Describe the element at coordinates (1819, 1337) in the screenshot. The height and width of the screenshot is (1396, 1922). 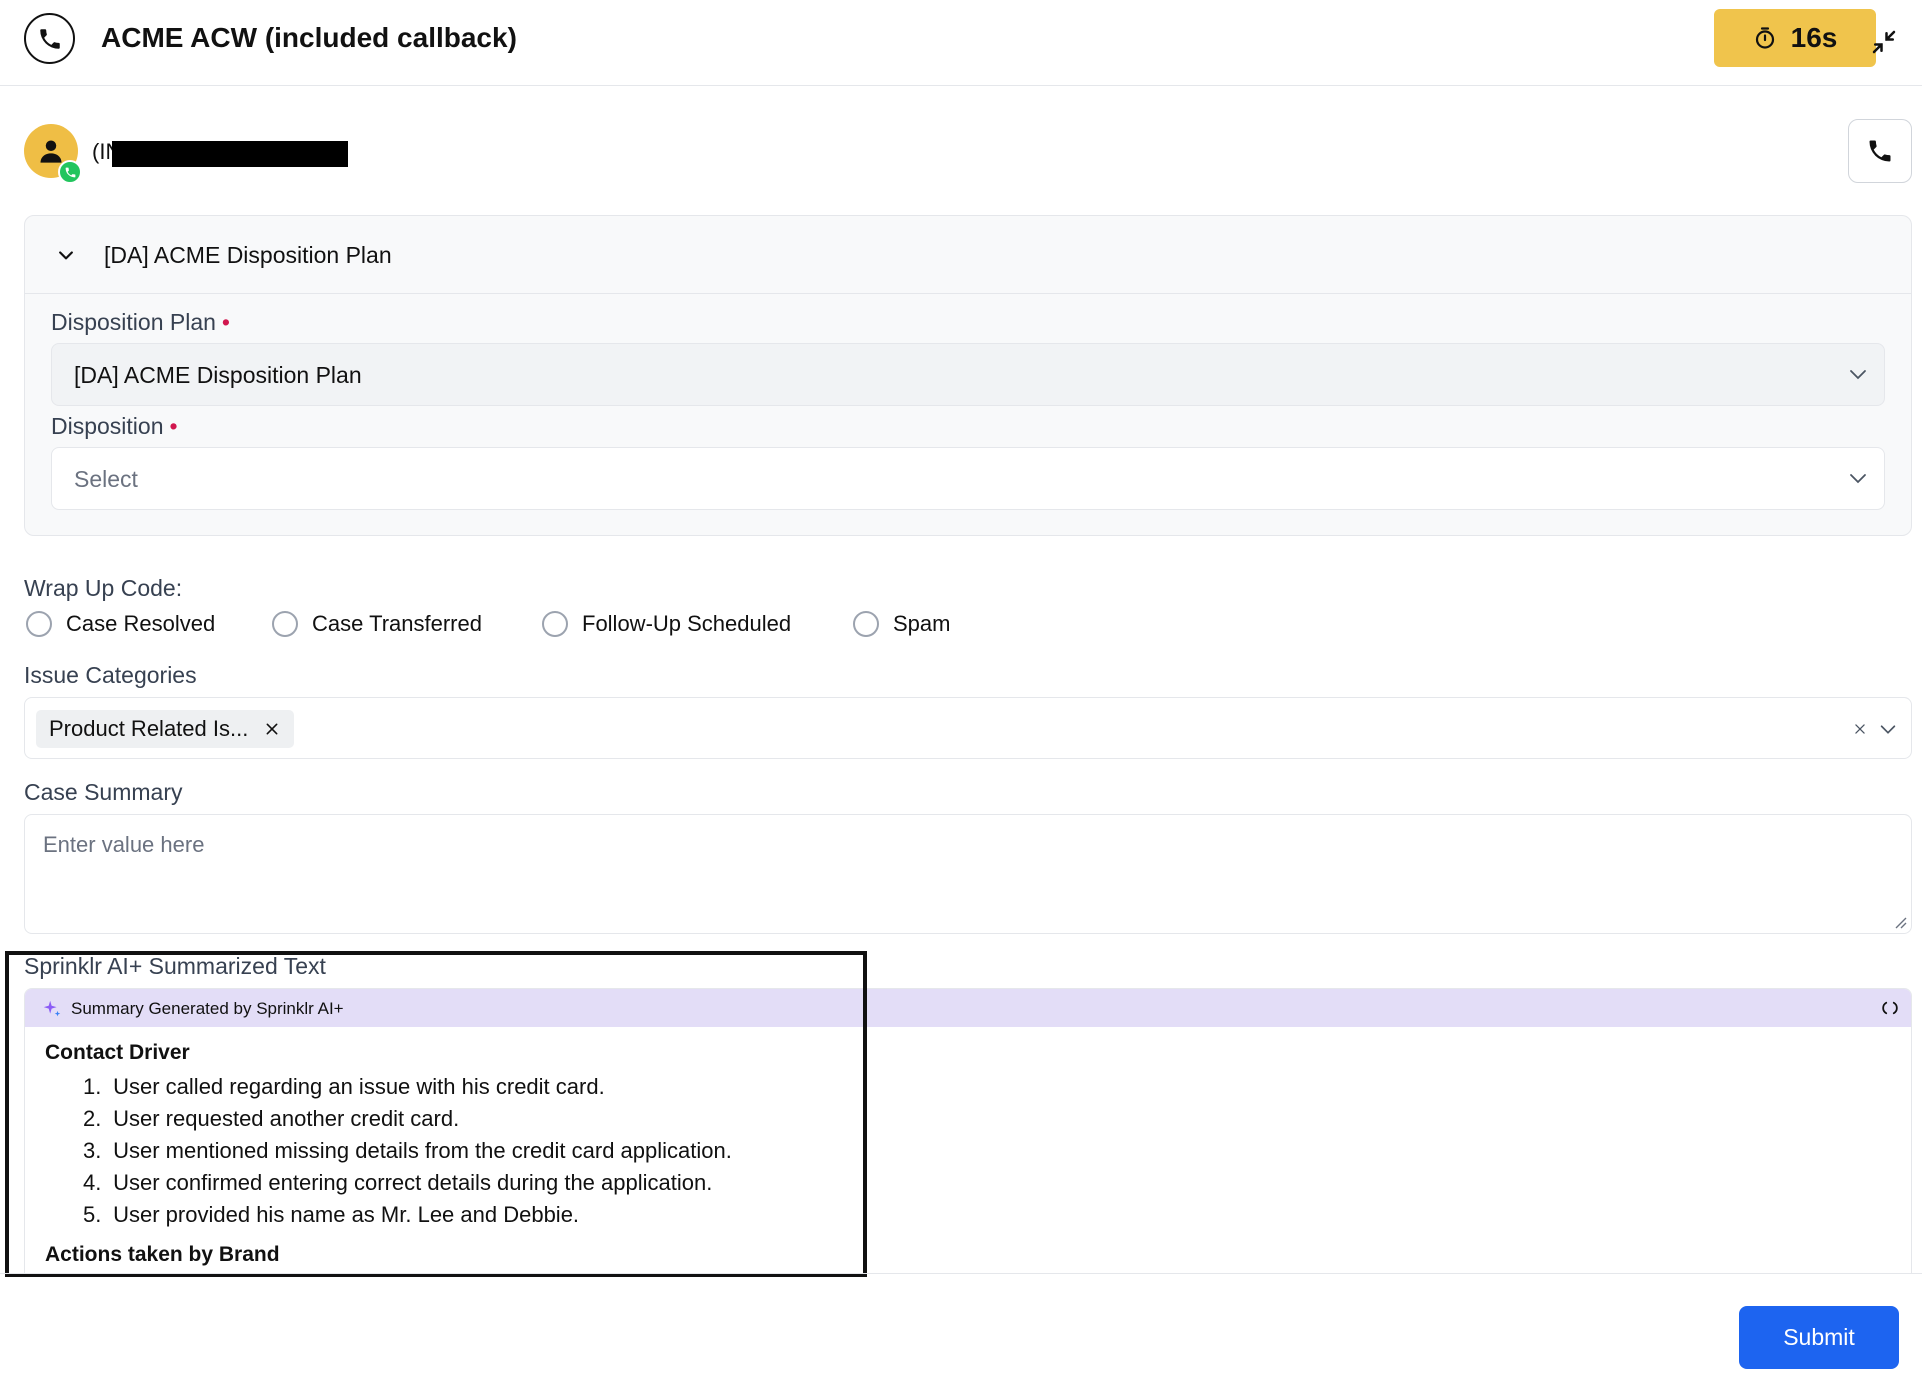
I see `submit-button: Submit` at that location.